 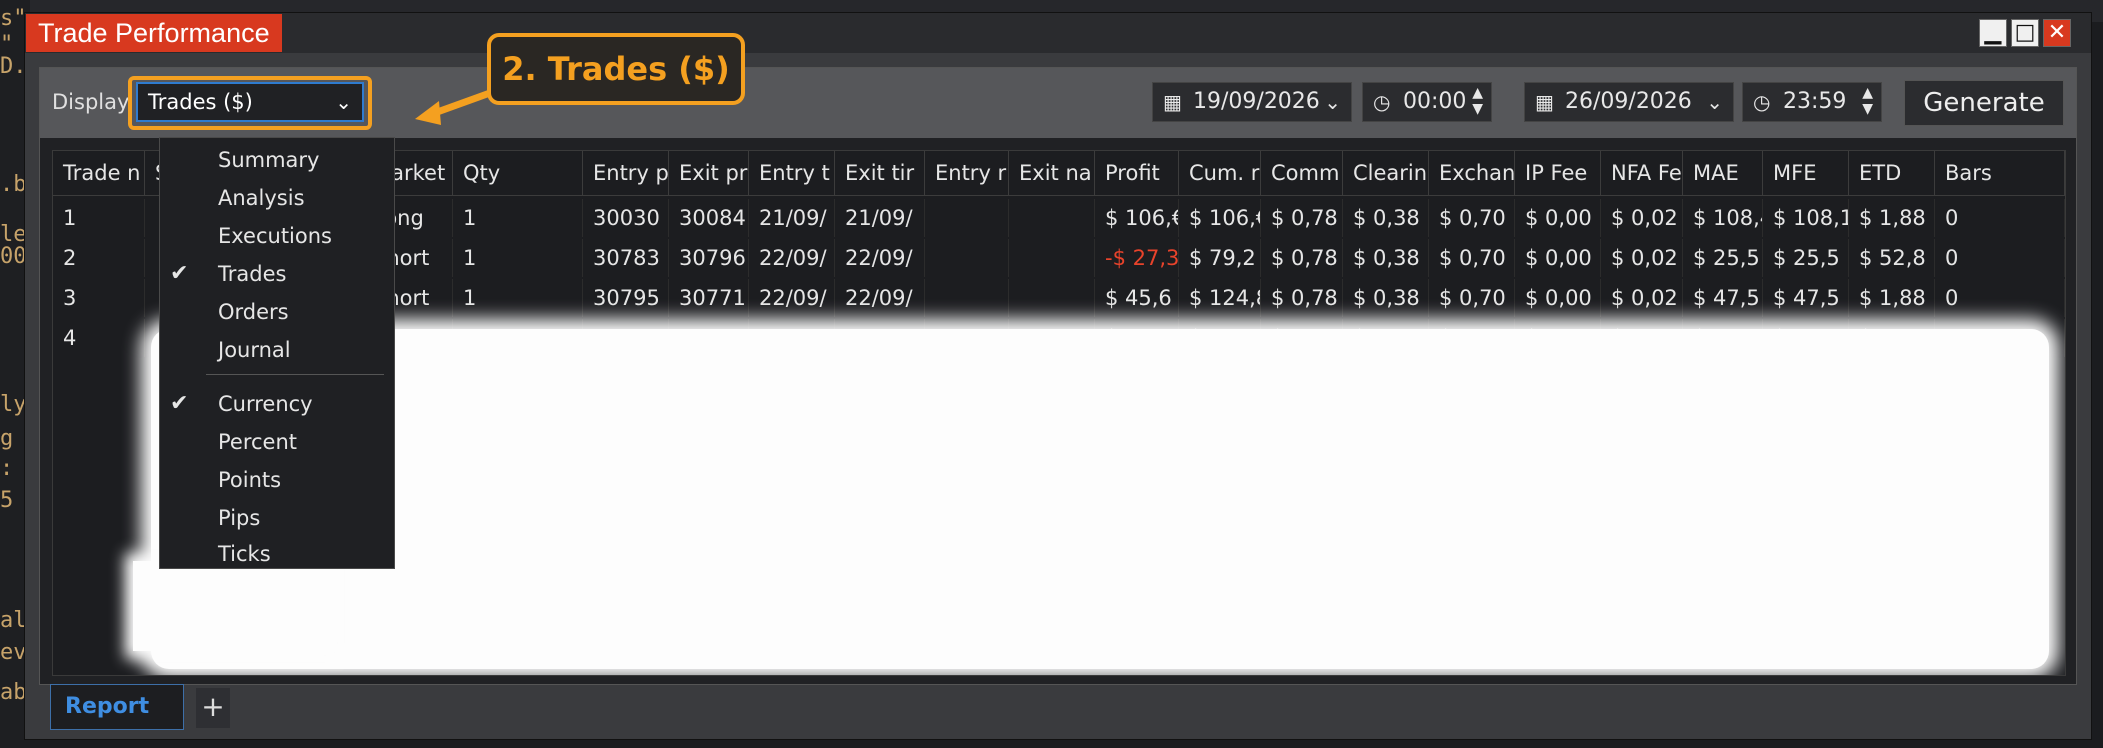 I want to click on menu-item-label: Journal, so click(x=254, y=350).